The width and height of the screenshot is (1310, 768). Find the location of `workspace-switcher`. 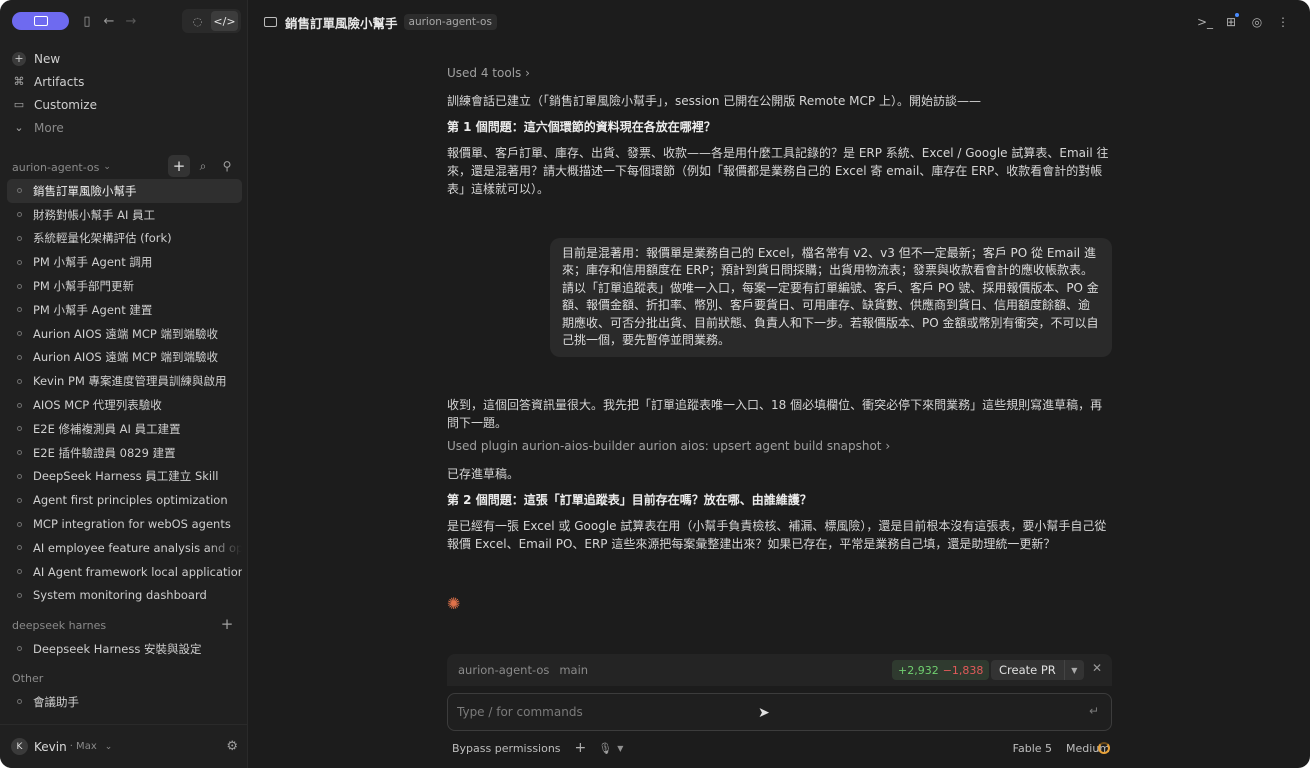

workspace-switcher is located at coordinates (40, 21).